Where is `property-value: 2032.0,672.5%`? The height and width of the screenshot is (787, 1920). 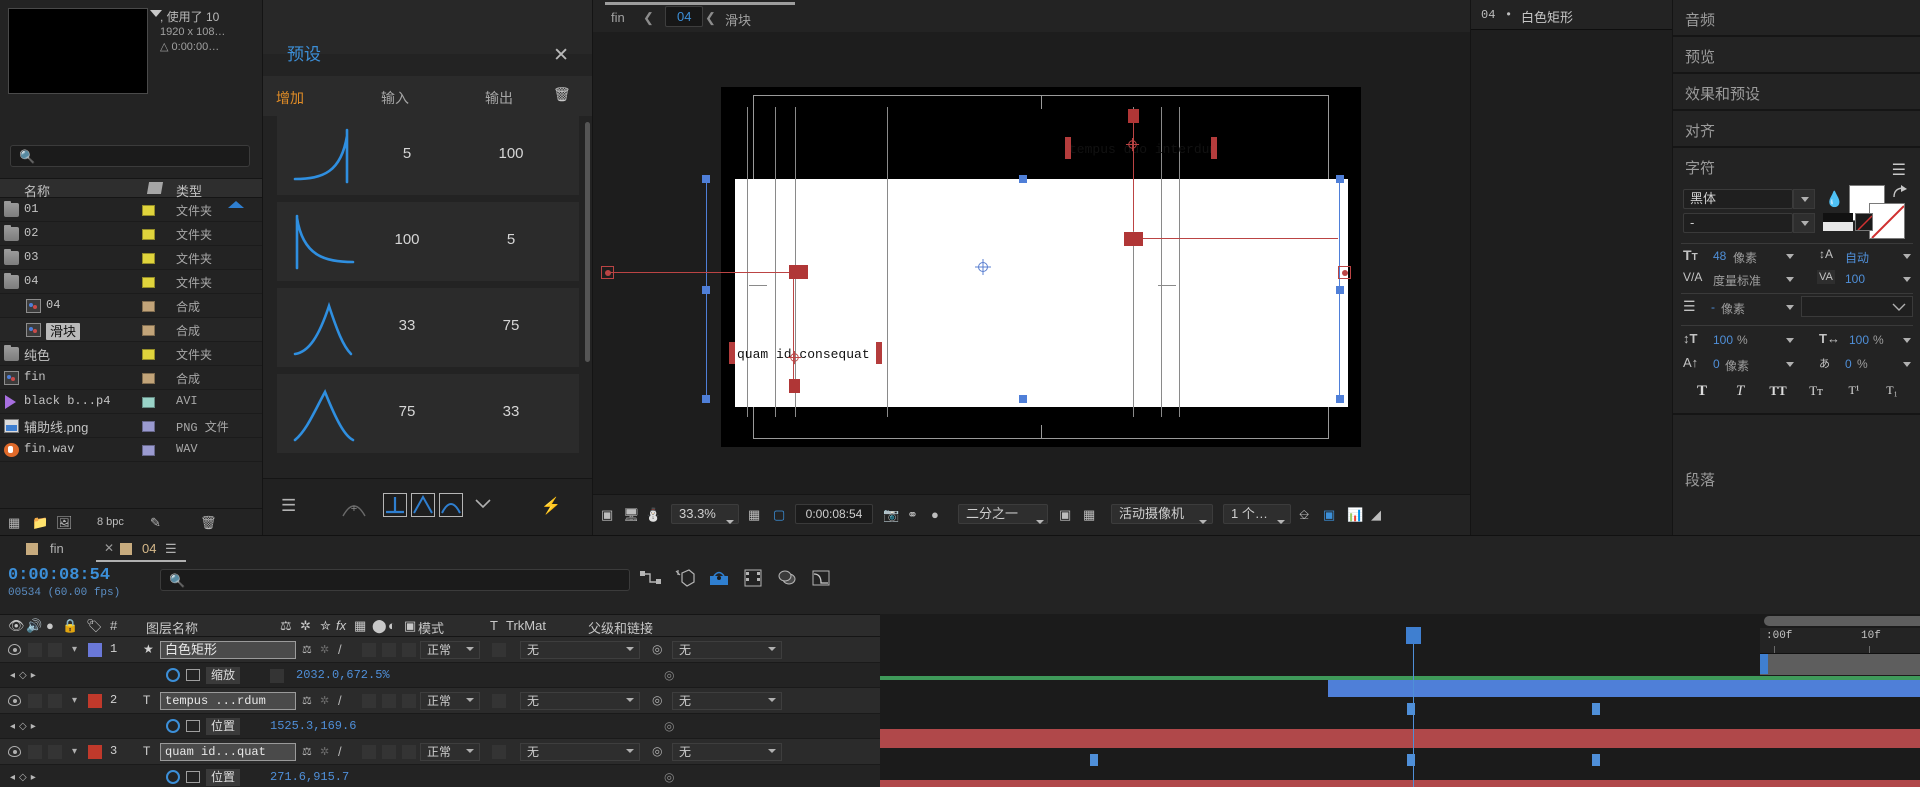
property-value: 2032.0,672.5% is located at coordinates (343, 675).